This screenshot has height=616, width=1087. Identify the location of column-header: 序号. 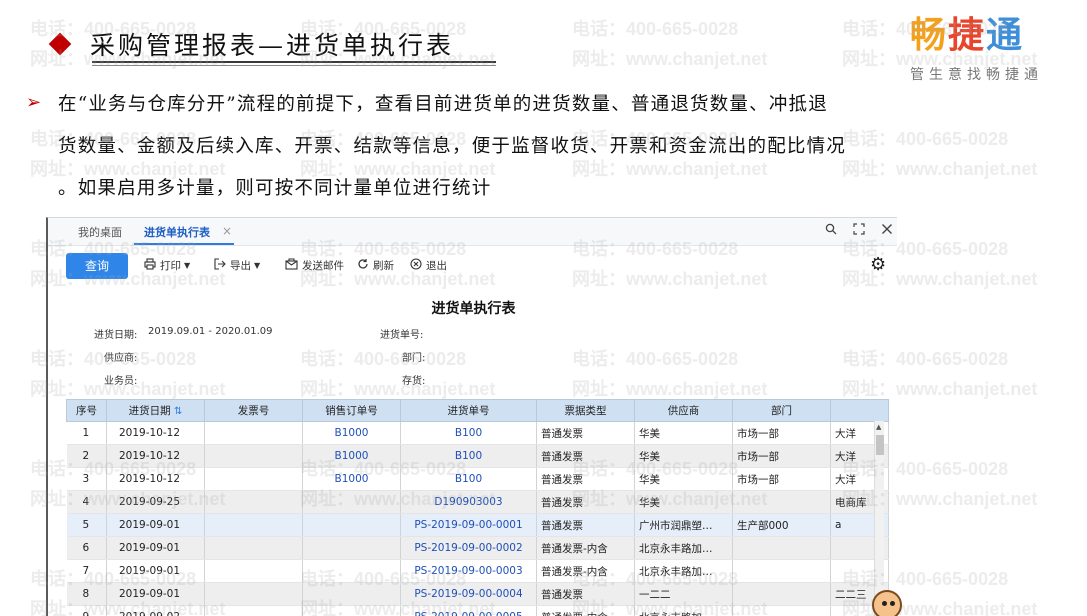
(86, 410).